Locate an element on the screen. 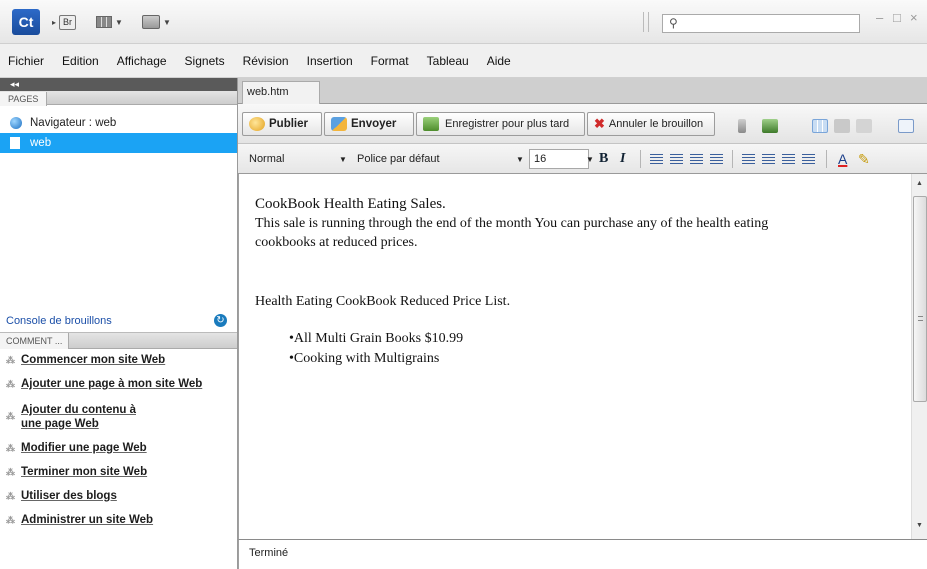 The height and width of the screenshot is (569, 927). align-left-icon is located at coordinates (656, 159).